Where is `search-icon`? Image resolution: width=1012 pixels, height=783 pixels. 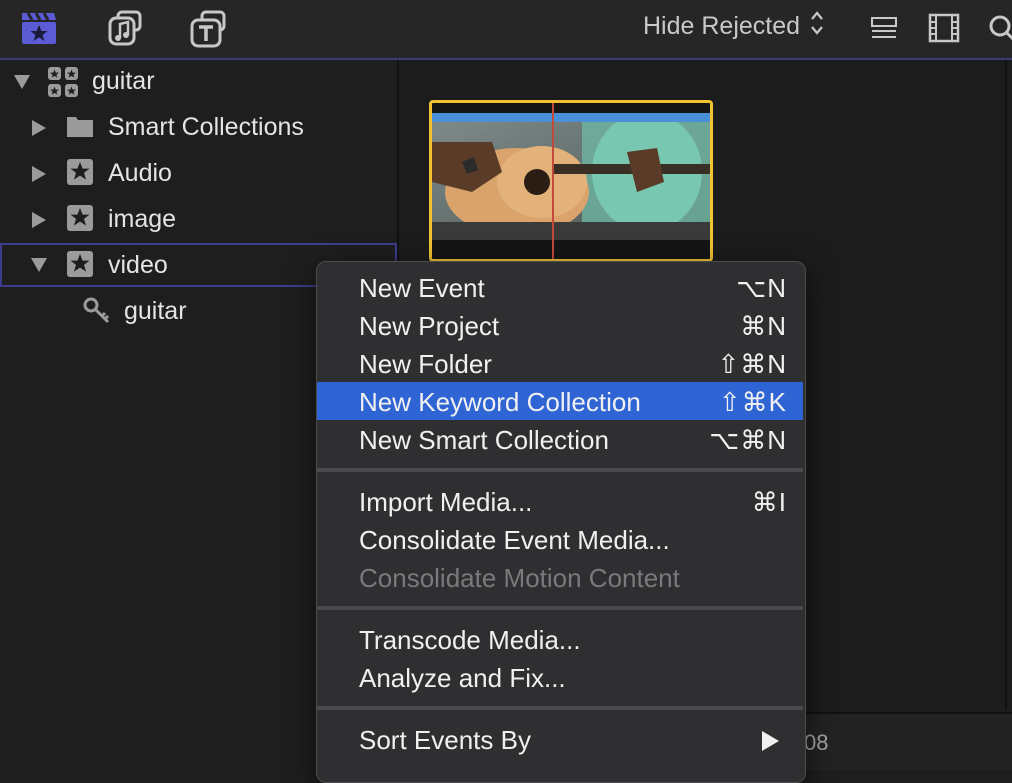
search-icon is located at coordinates (1000, 30).